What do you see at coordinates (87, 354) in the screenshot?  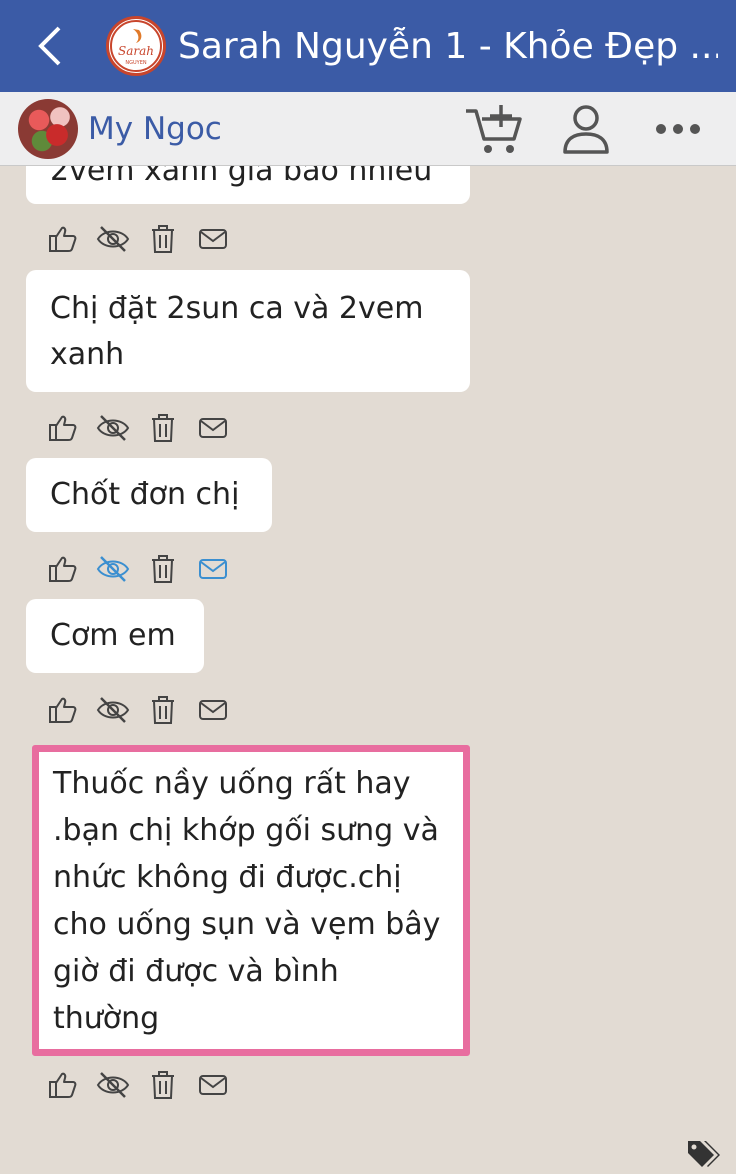 I see `message-line: xanh` at bounding box center [87, 354].